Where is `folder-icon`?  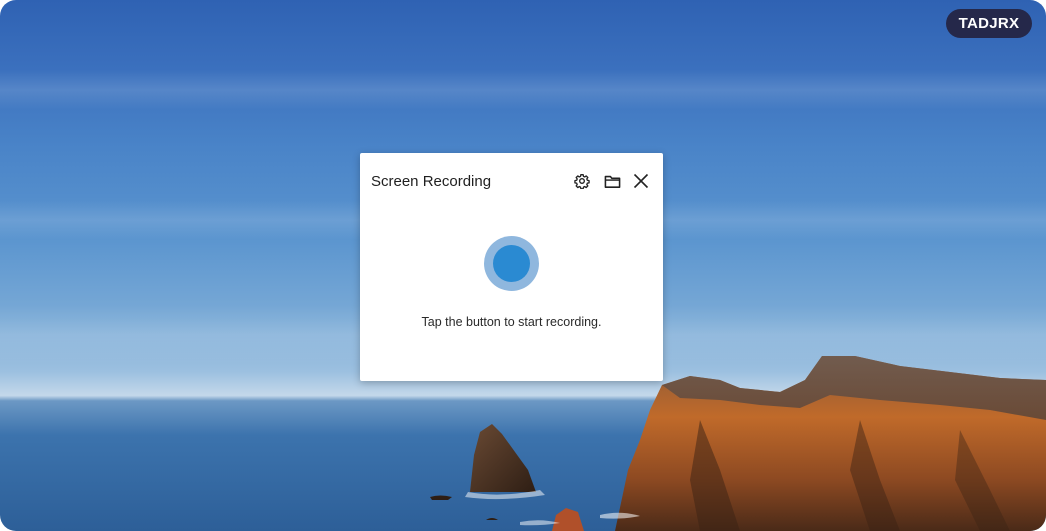 folder-icon is located at coordinates (612, 181).